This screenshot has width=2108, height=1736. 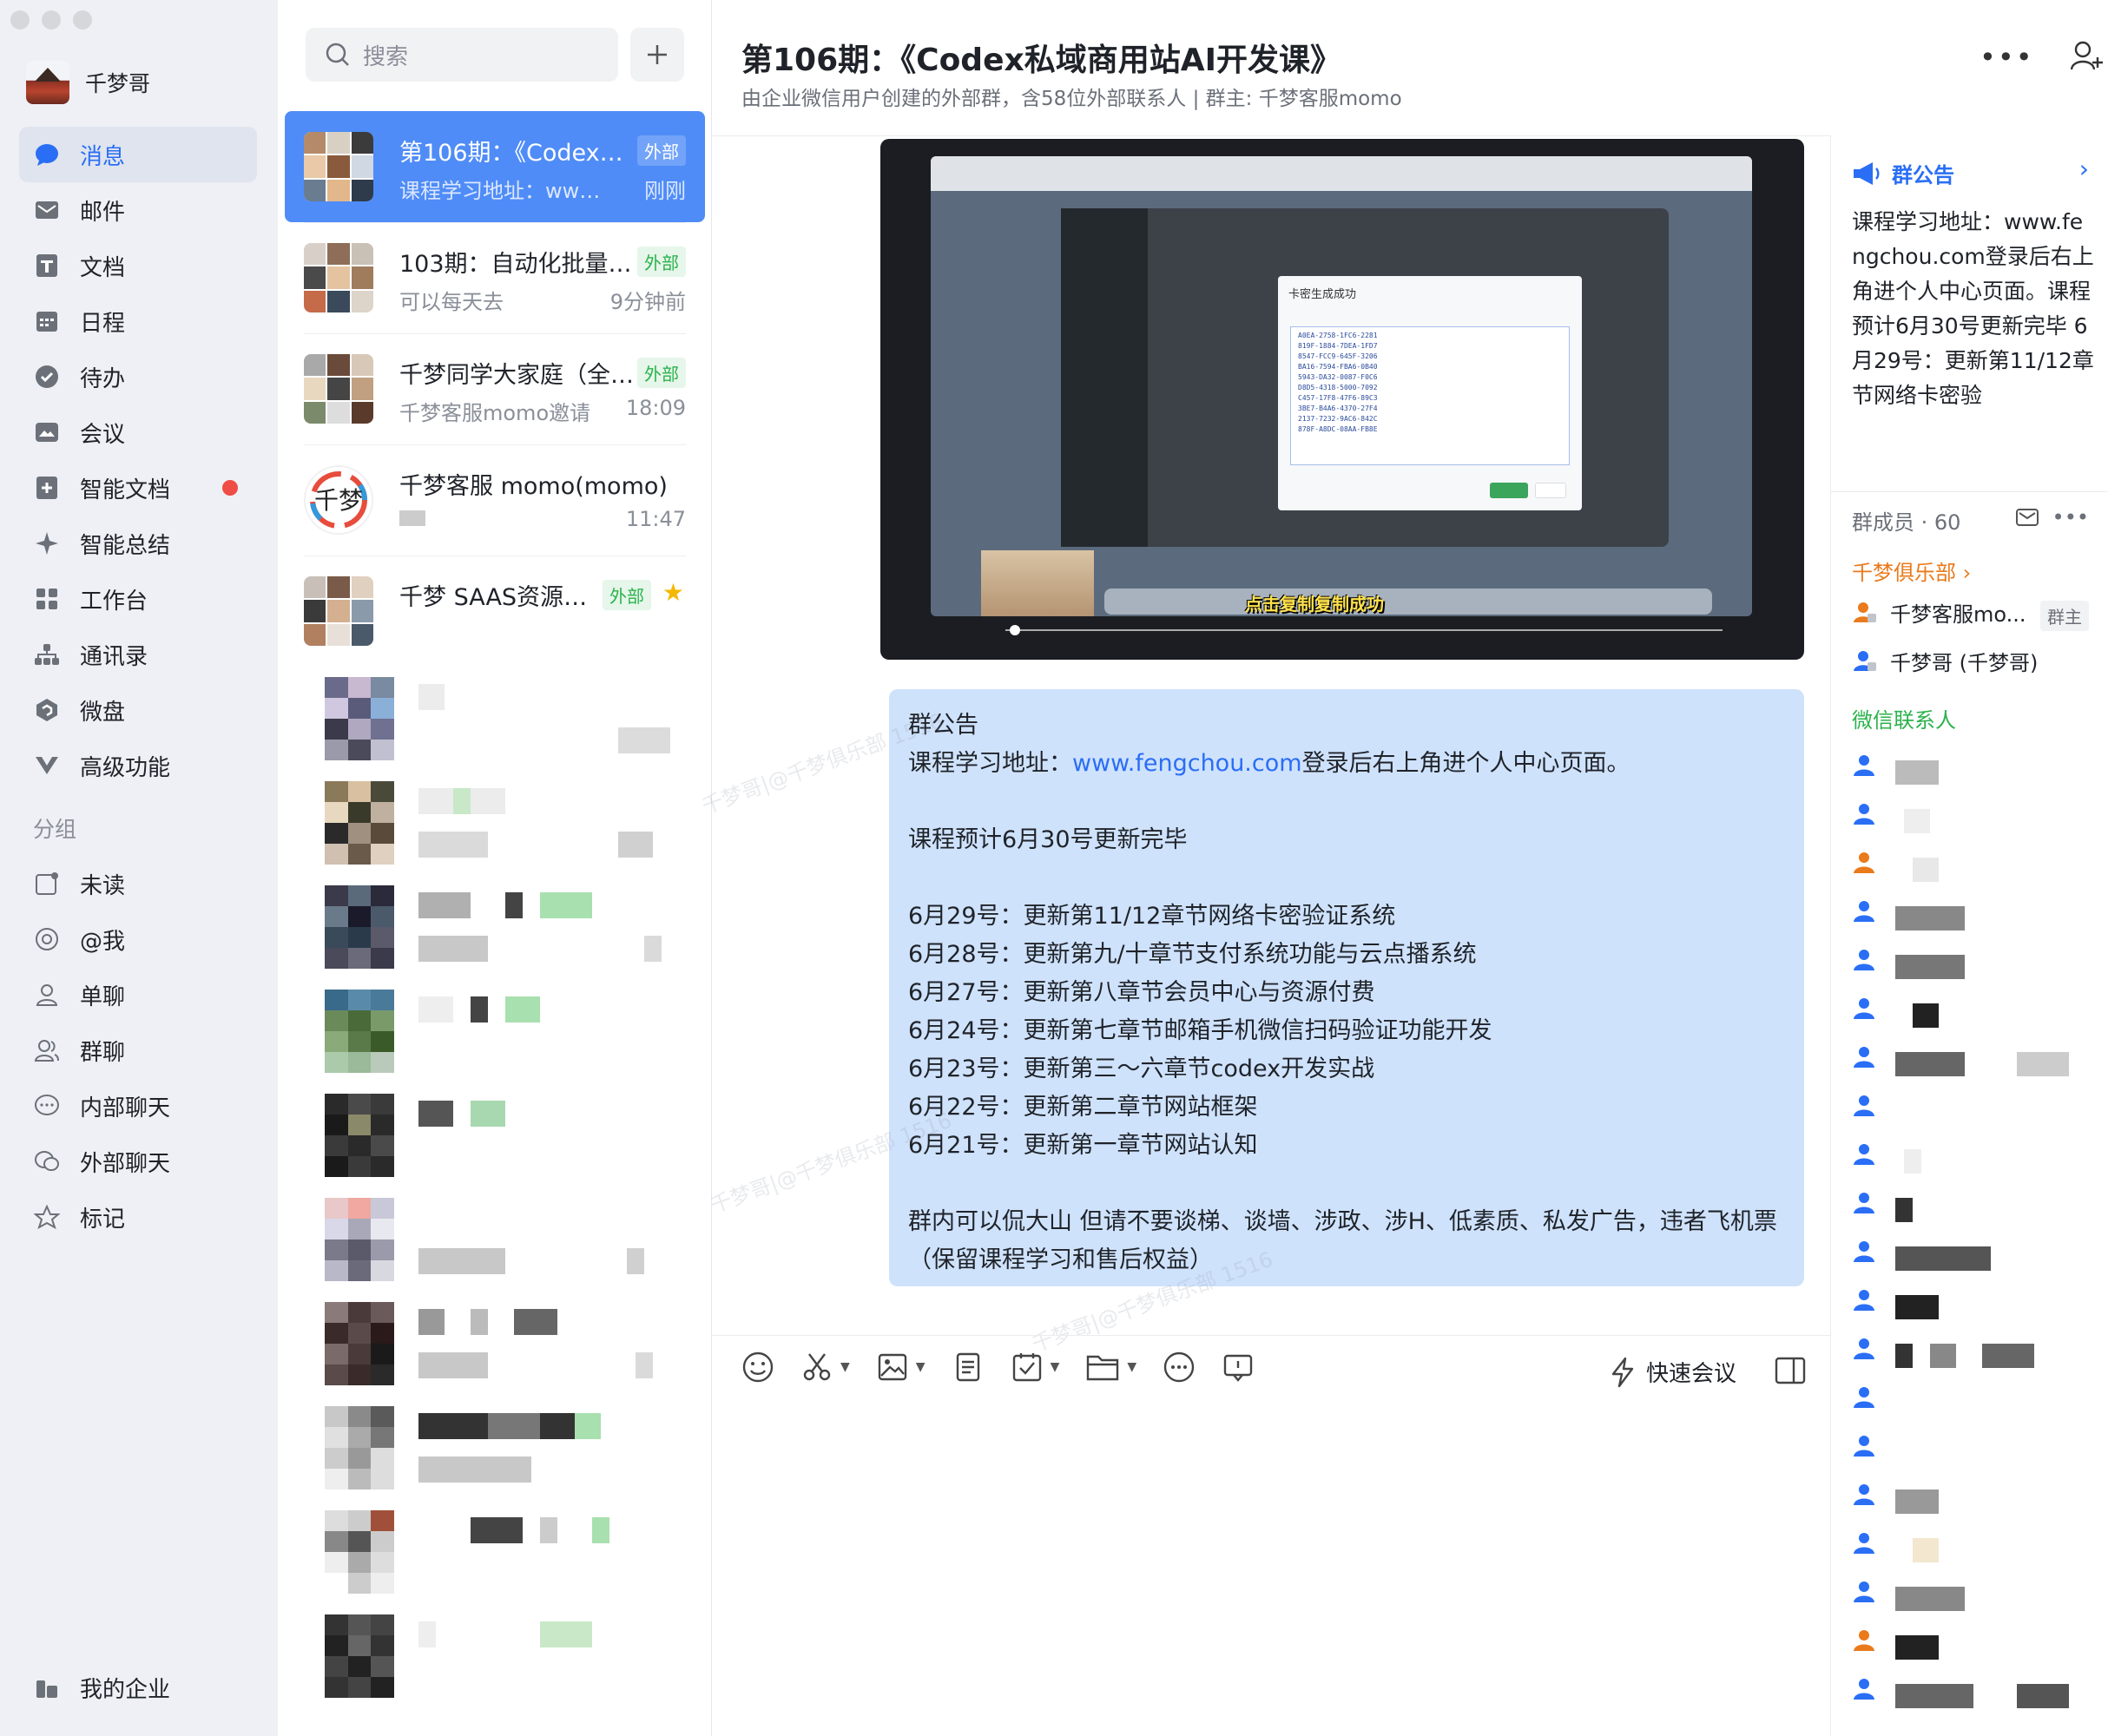 What do you see at coordinates (138, 543) in the screenshot?
I see `nav-item-smart-summary: 智能总结` at bounding box center [138, 543].